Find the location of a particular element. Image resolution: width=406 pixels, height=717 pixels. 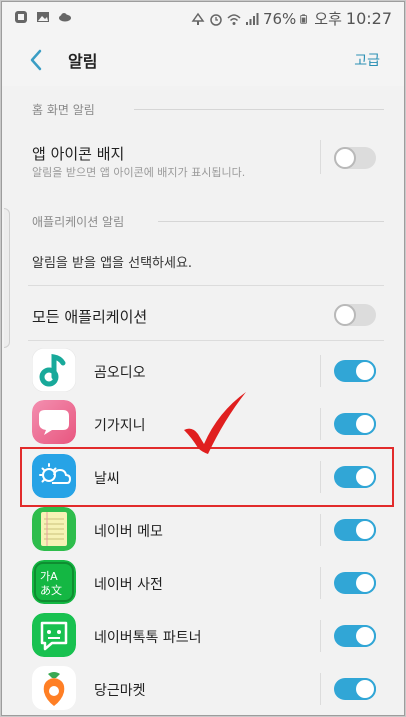

section-label-apps: 애플리케이션 알림 is located at coordinates (78, 222).